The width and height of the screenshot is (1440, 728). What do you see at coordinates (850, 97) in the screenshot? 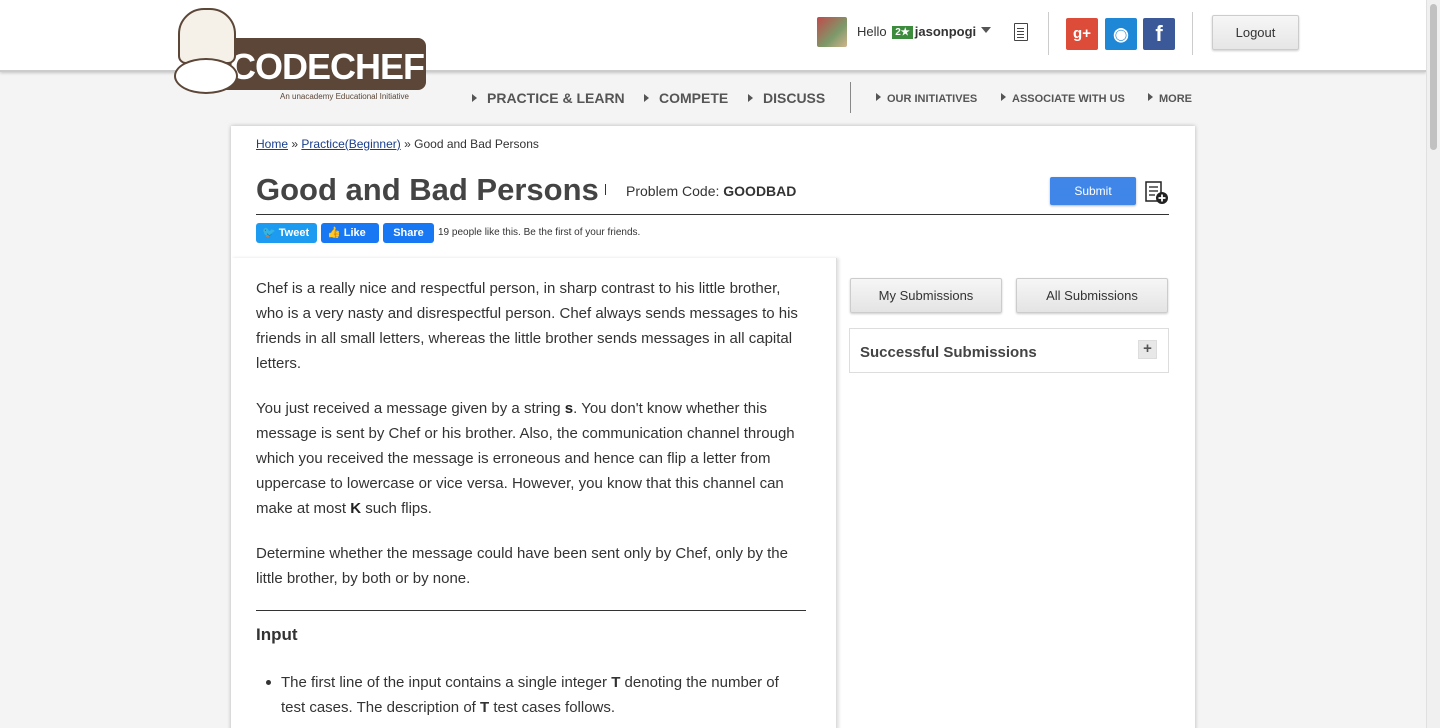
I see `nav-divider` at bounding box center [850, 97].